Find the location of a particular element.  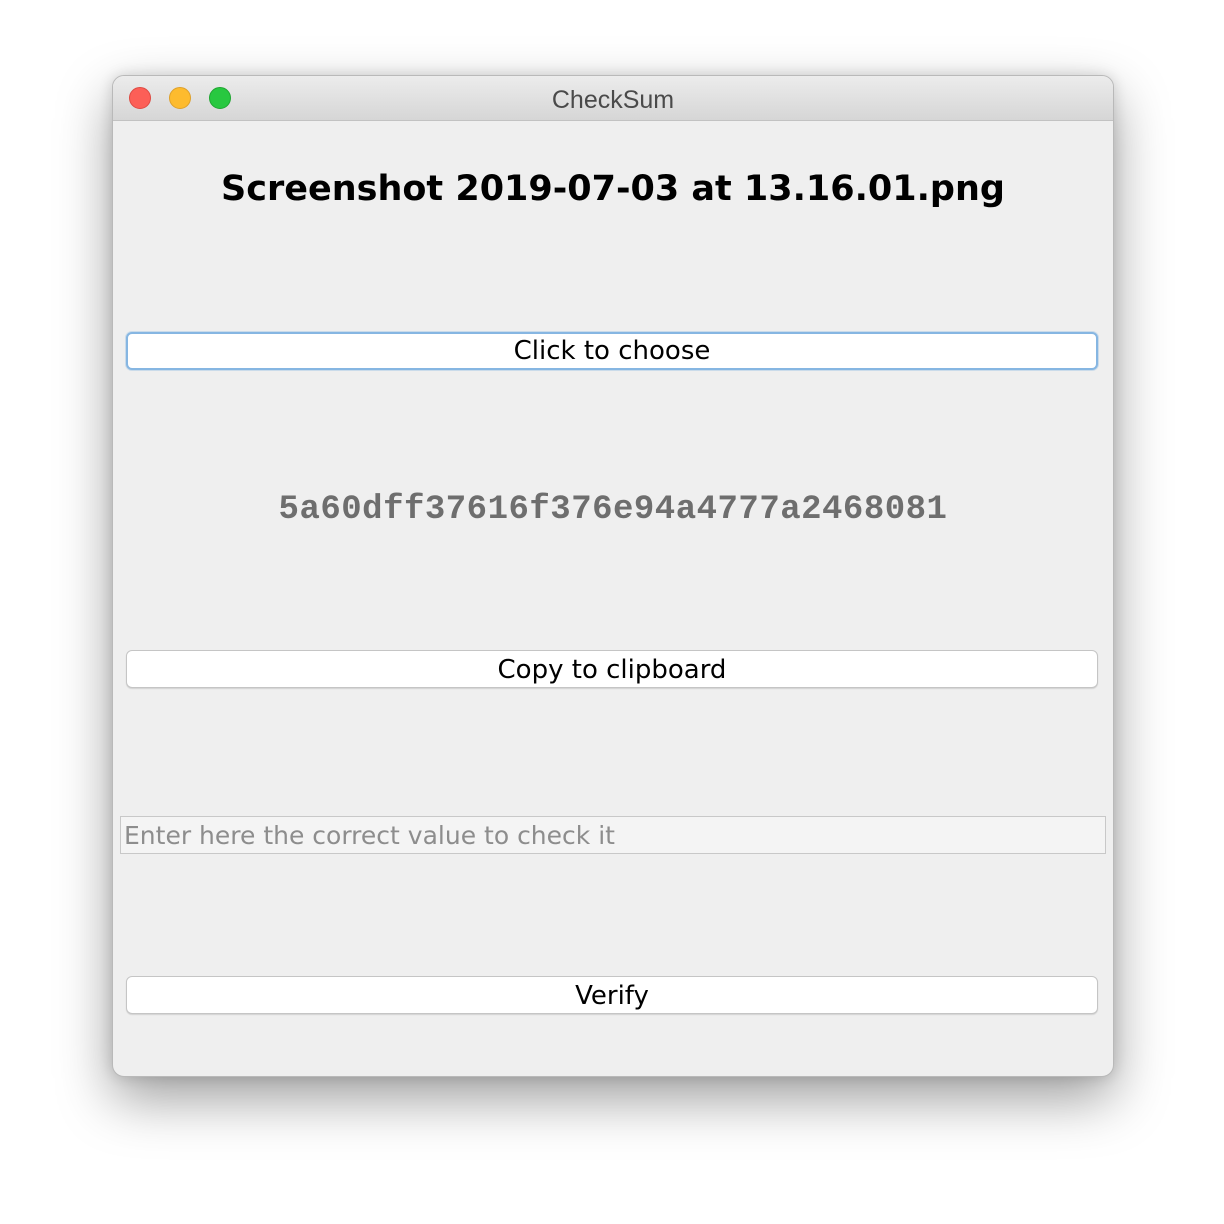

selected-file-name: Screenshot 2019-07-03 at 13.16.01.png is located at coordinates (613, 189).